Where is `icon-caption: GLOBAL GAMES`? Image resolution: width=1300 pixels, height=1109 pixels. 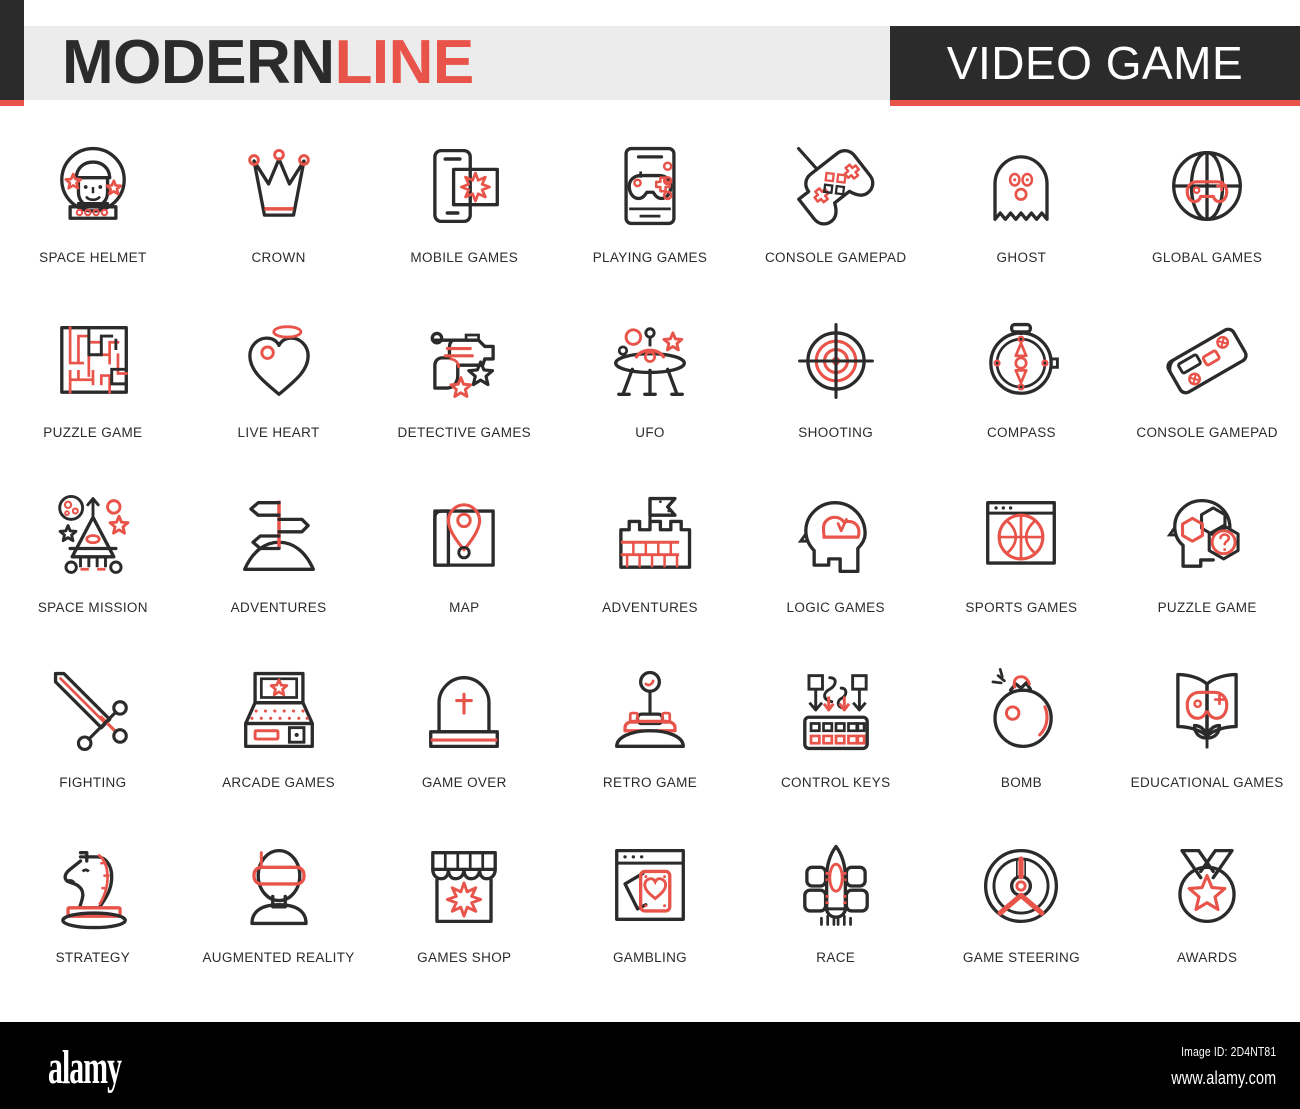
icon-caption: GLOBAL GAMES is located at coordinates (1207, 257).